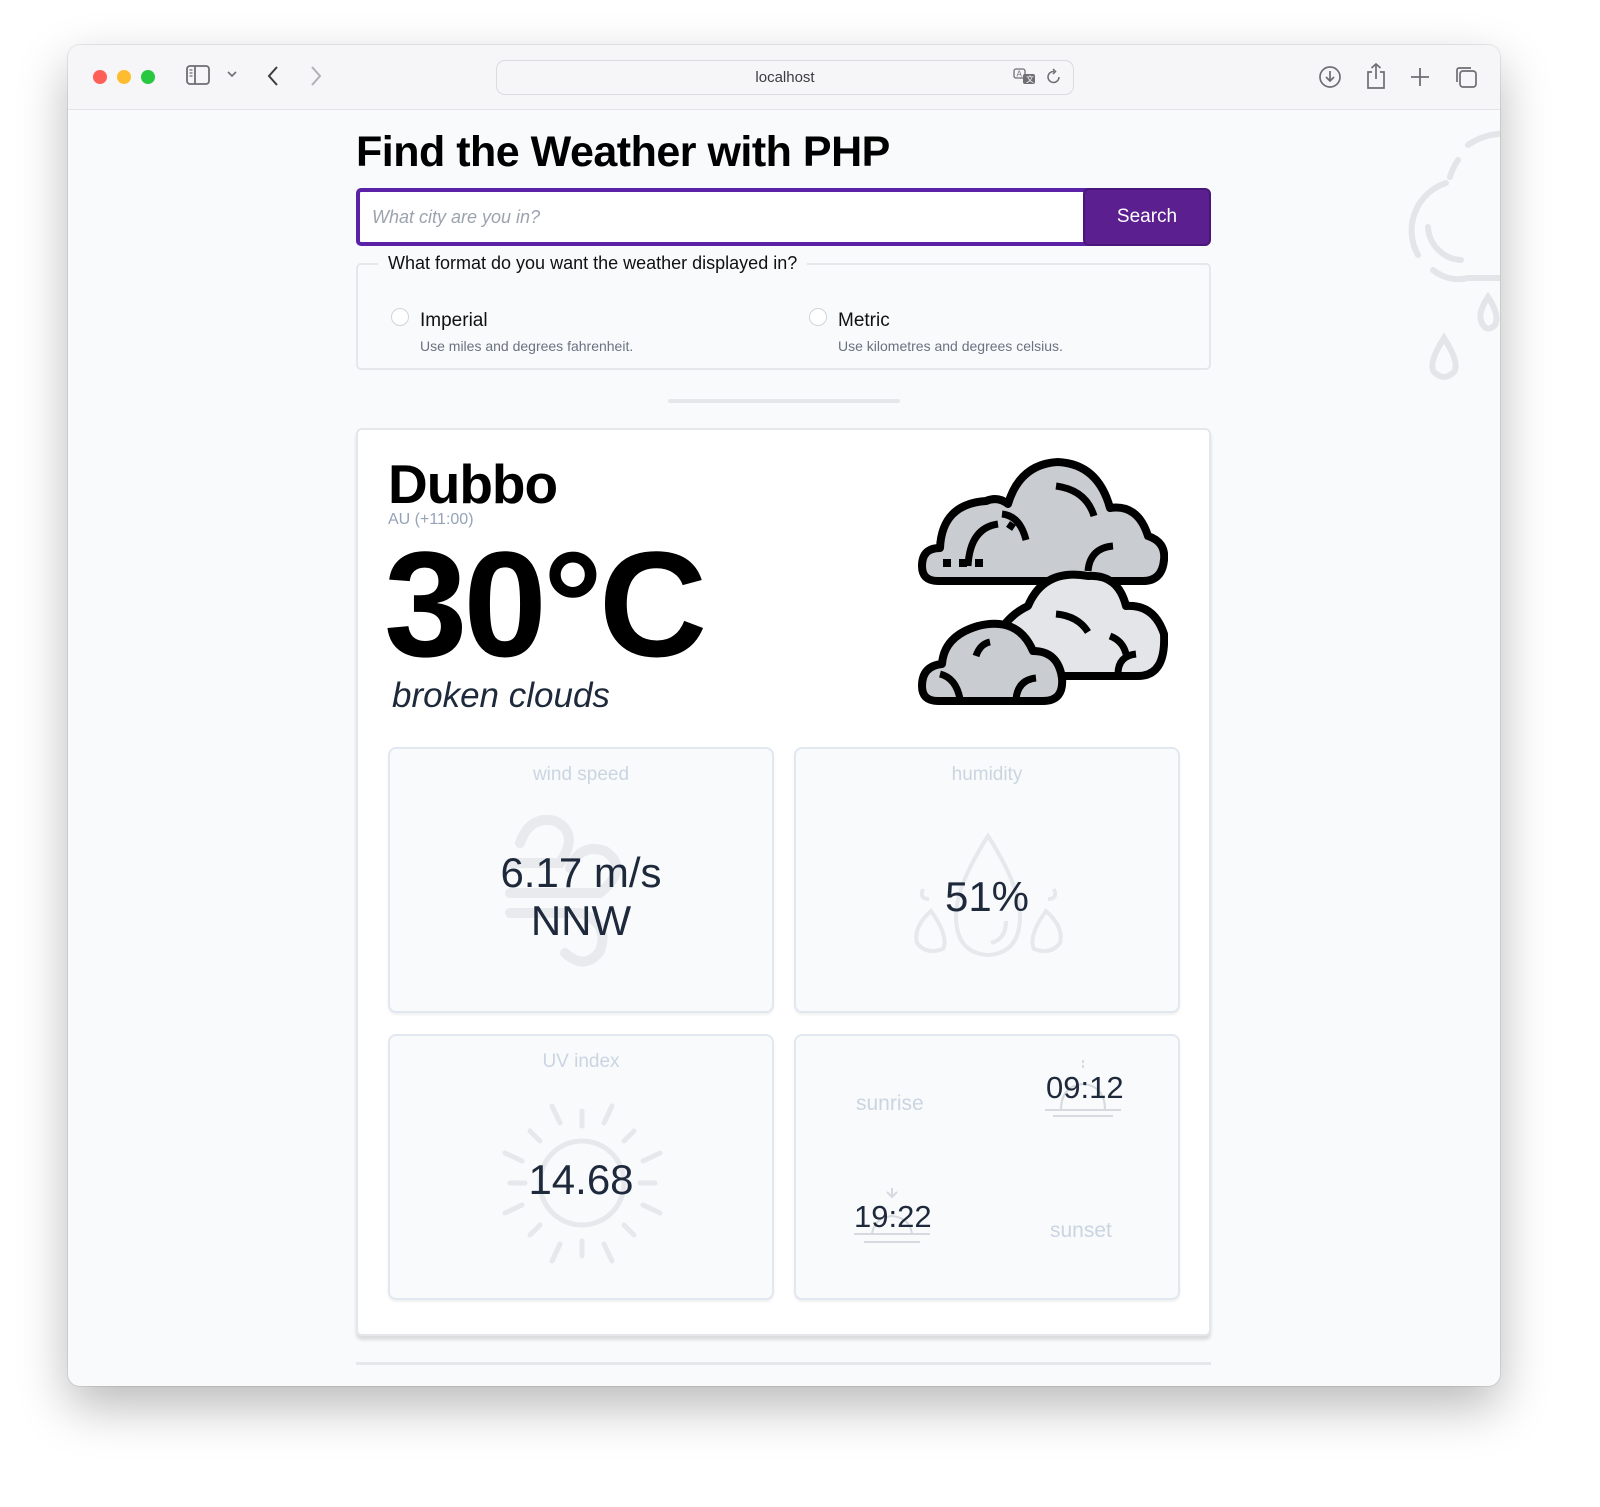  What do you see at coordinates (783, 1363) in the screenshot?
I see `bottom-divider` at bounding box center [783, 1363].